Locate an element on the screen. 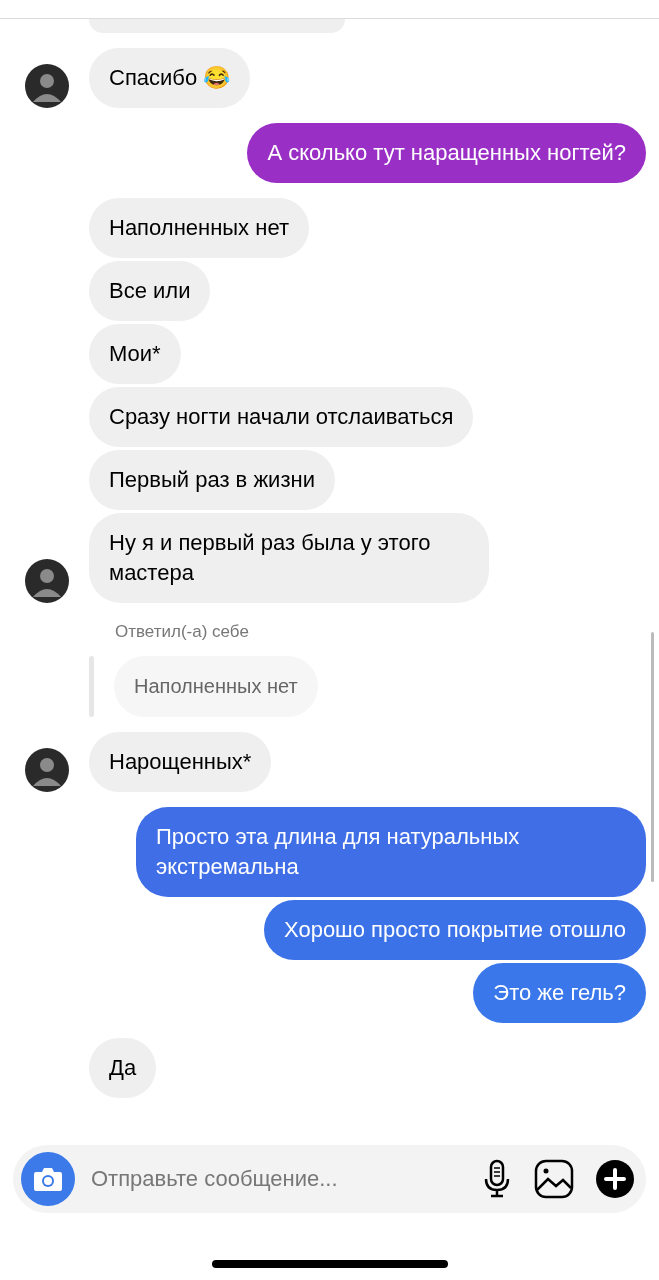 This screenshot has height=1280, width=659. image-icon is located at coordinates (554, 1179).